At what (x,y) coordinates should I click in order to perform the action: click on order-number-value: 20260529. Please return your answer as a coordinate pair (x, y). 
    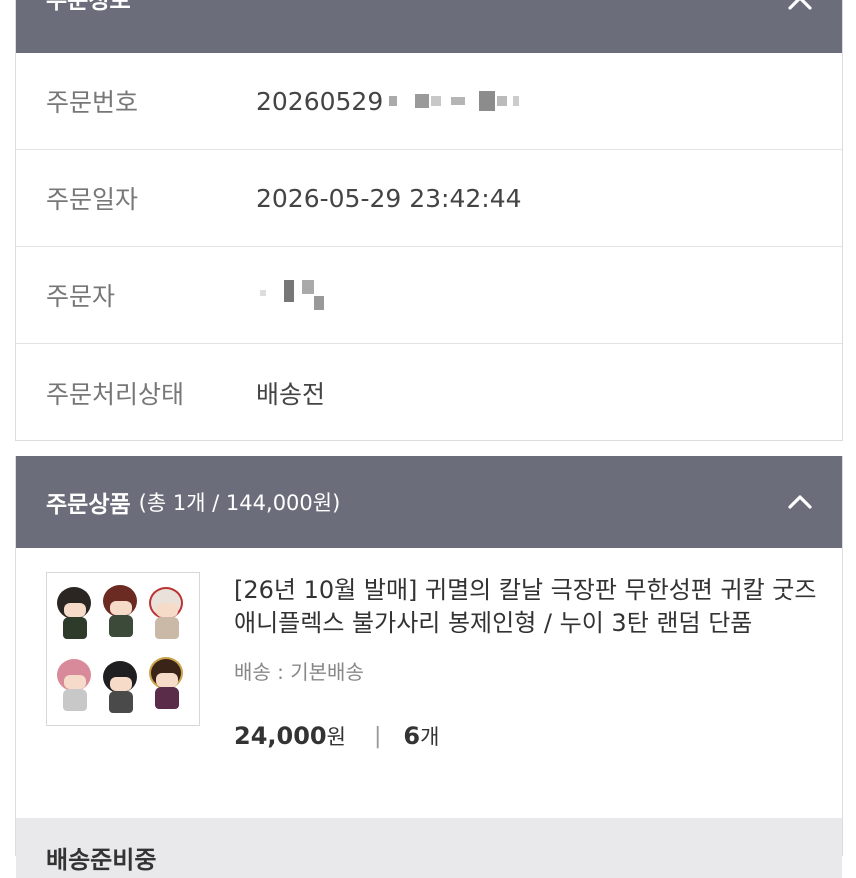
    Looking at the image, I should click on (388, 101).